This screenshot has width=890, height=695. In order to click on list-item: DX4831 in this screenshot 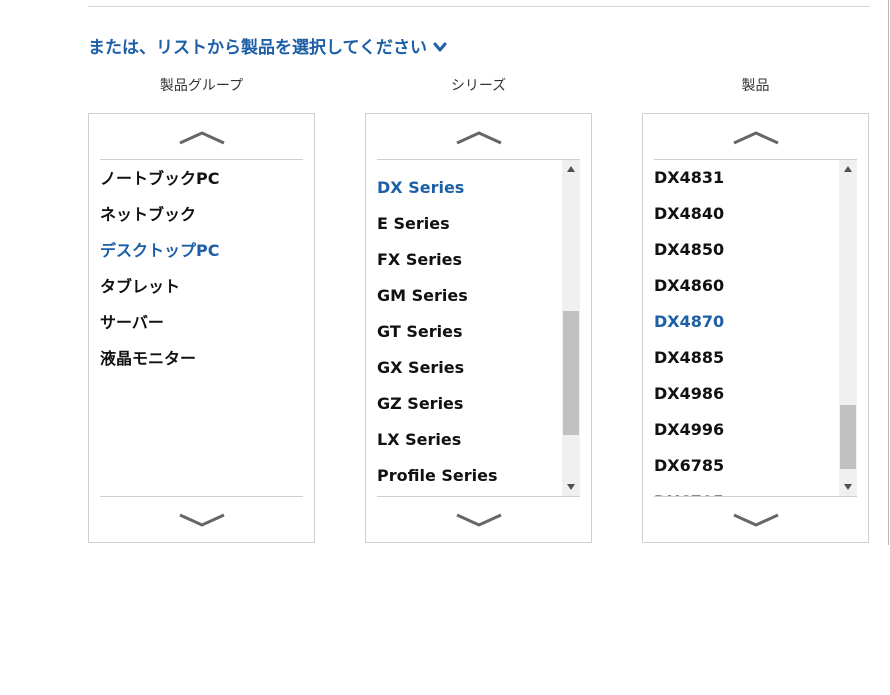, I will do `click(746, 178)`.